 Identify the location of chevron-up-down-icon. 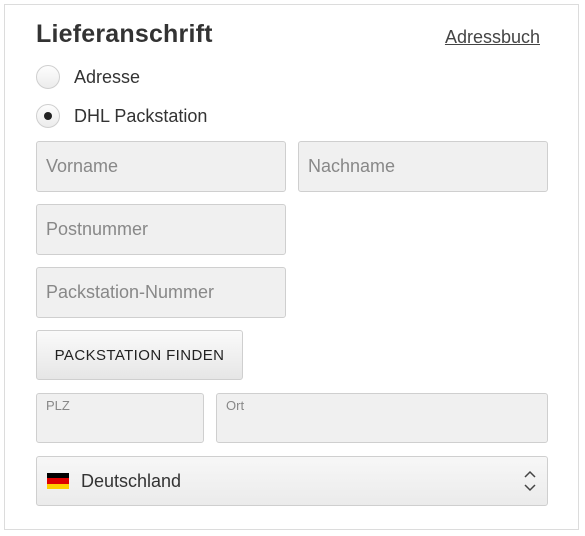
(530, 481).